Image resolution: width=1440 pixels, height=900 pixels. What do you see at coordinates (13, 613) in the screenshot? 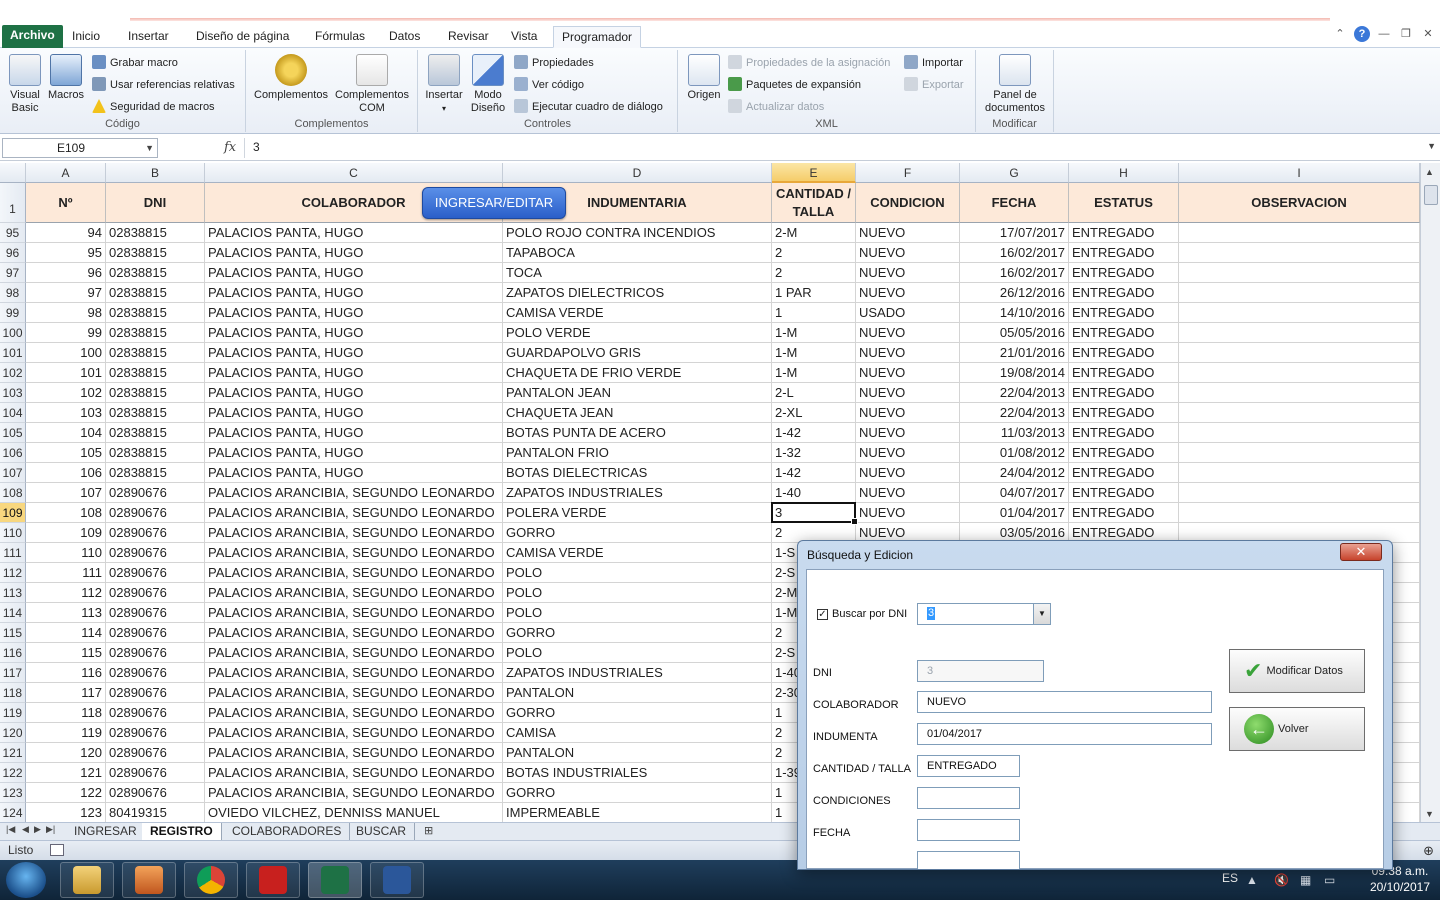
I see `row-header: 114` at bounding box center [13, 613].